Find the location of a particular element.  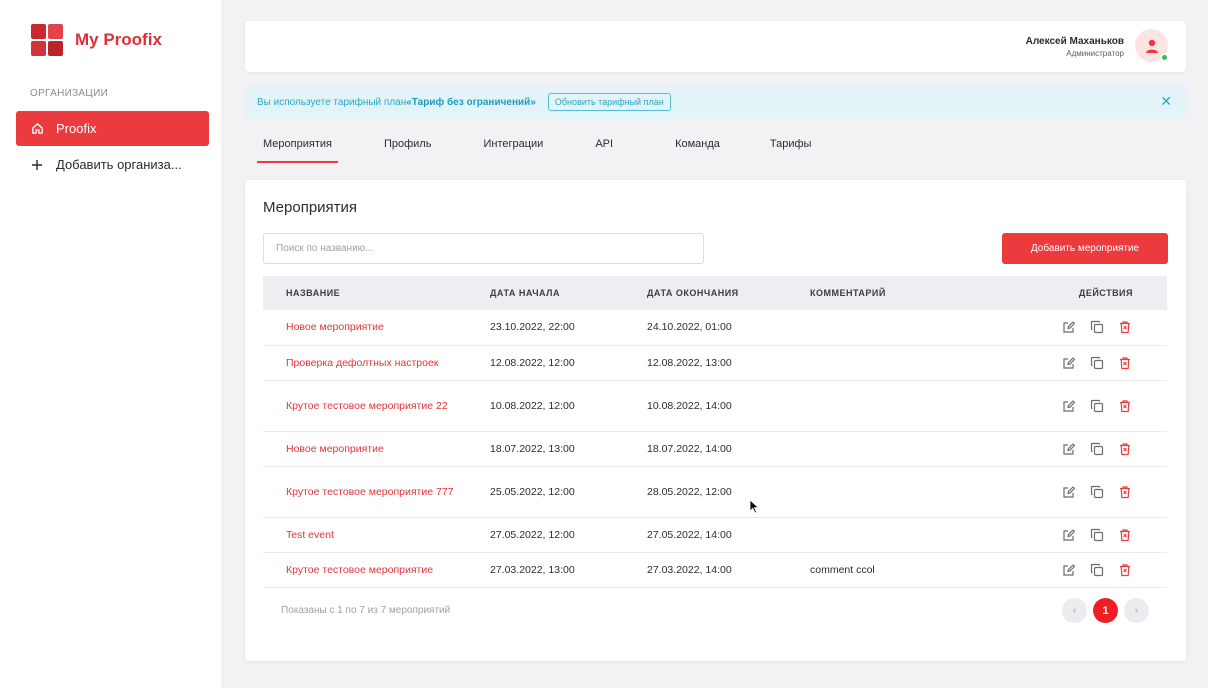

event-name-link: Test event is located at coordinates (376, 534).